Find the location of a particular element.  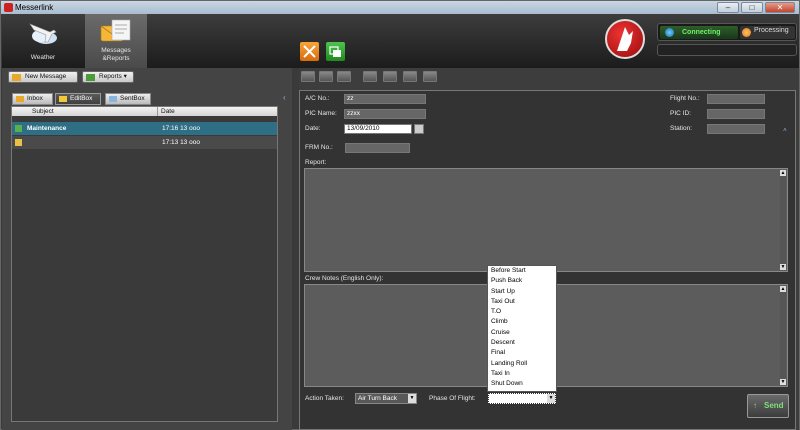

crew-notes-scrollbar: ▲ ▼ is located at coordinates (783, 335).